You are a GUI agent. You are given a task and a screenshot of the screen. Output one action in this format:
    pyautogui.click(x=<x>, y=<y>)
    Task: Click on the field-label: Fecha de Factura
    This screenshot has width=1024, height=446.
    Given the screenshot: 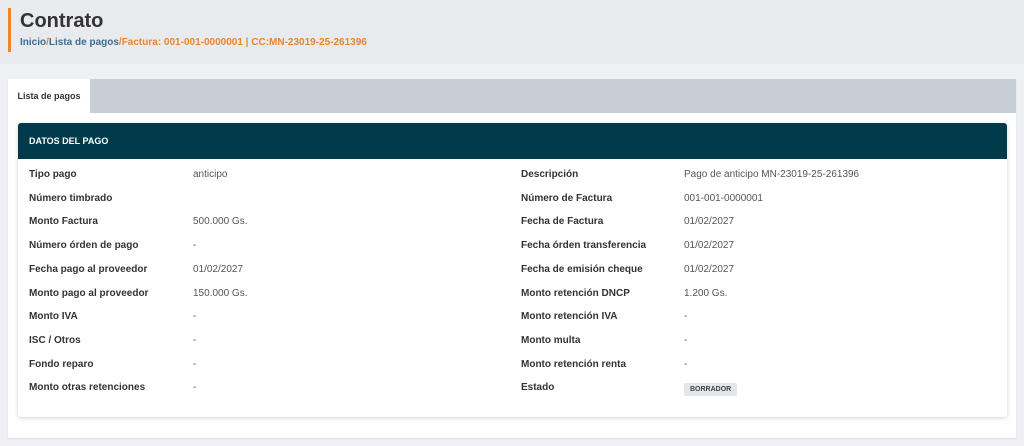 What is the action you would take?
    pyautogui.click(x=562, y=222)
    